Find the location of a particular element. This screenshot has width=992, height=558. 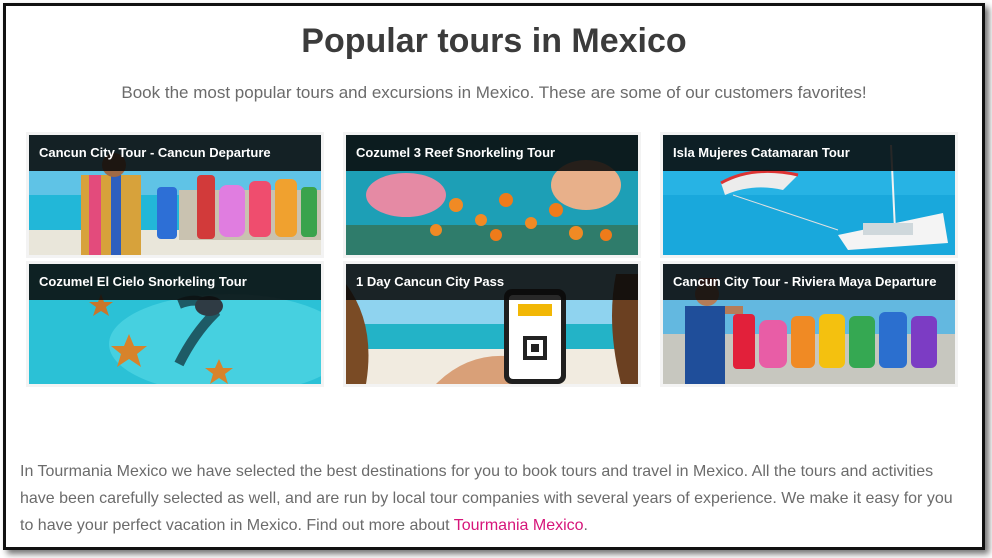

catamaran-photo: Isla Mujeres Catamaran Tour is located at coordinates (809, 195).